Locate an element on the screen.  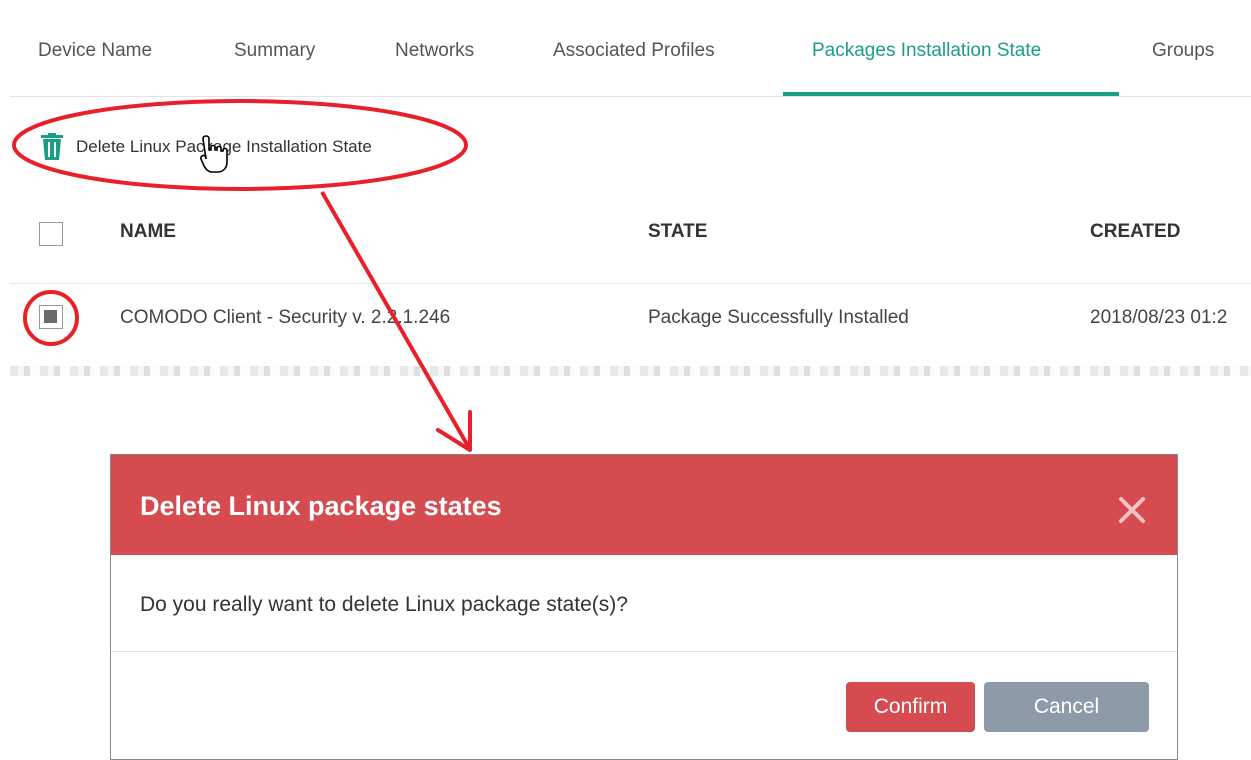
row-checkbox is located at coordinates (51, 317).